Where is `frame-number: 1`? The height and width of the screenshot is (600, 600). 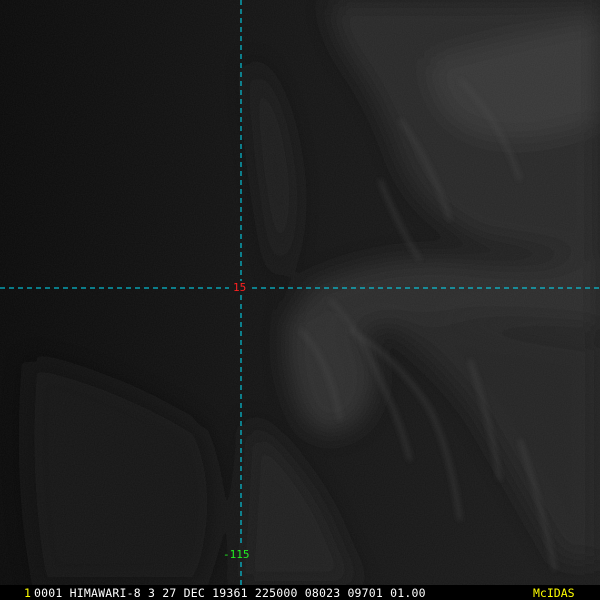 frame-number: 1 is located at coordinates (27, 593).